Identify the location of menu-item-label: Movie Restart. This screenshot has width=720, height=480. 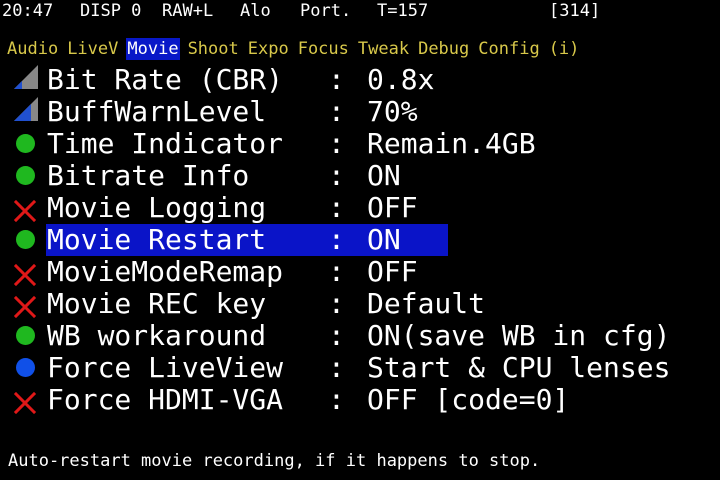
(165, 239).